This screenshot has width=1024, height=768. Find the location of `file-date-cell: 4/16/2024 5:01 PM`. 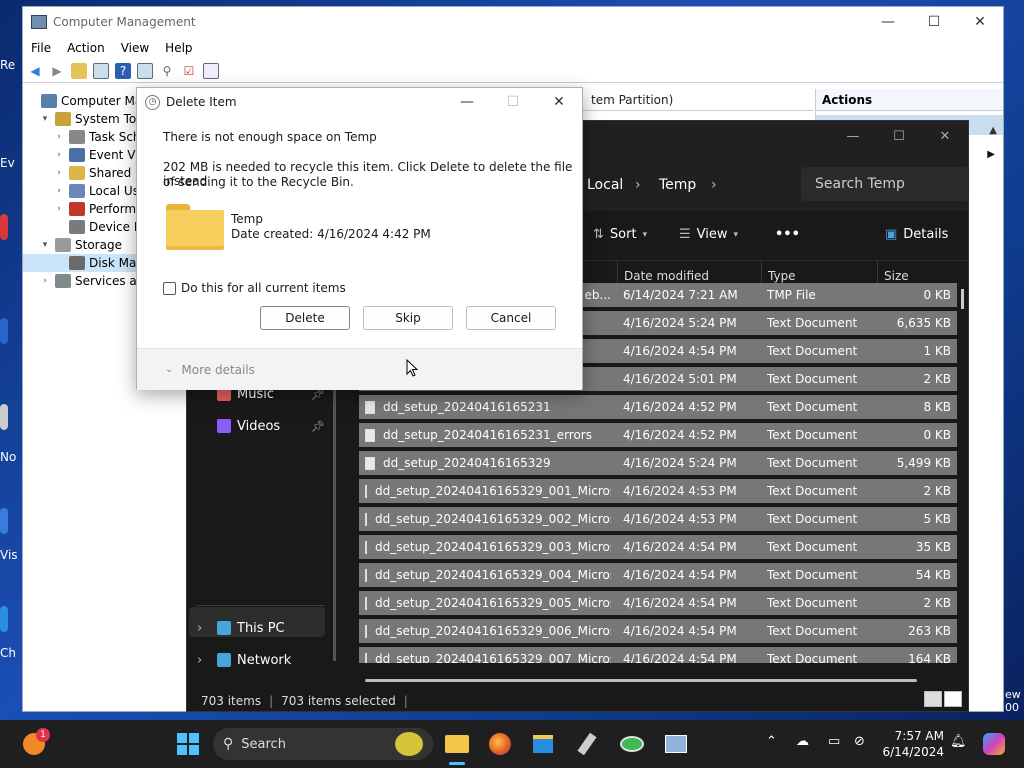

file-date-cell: 4/16/2024 5:01 PM is located at coordinates (680, 379).